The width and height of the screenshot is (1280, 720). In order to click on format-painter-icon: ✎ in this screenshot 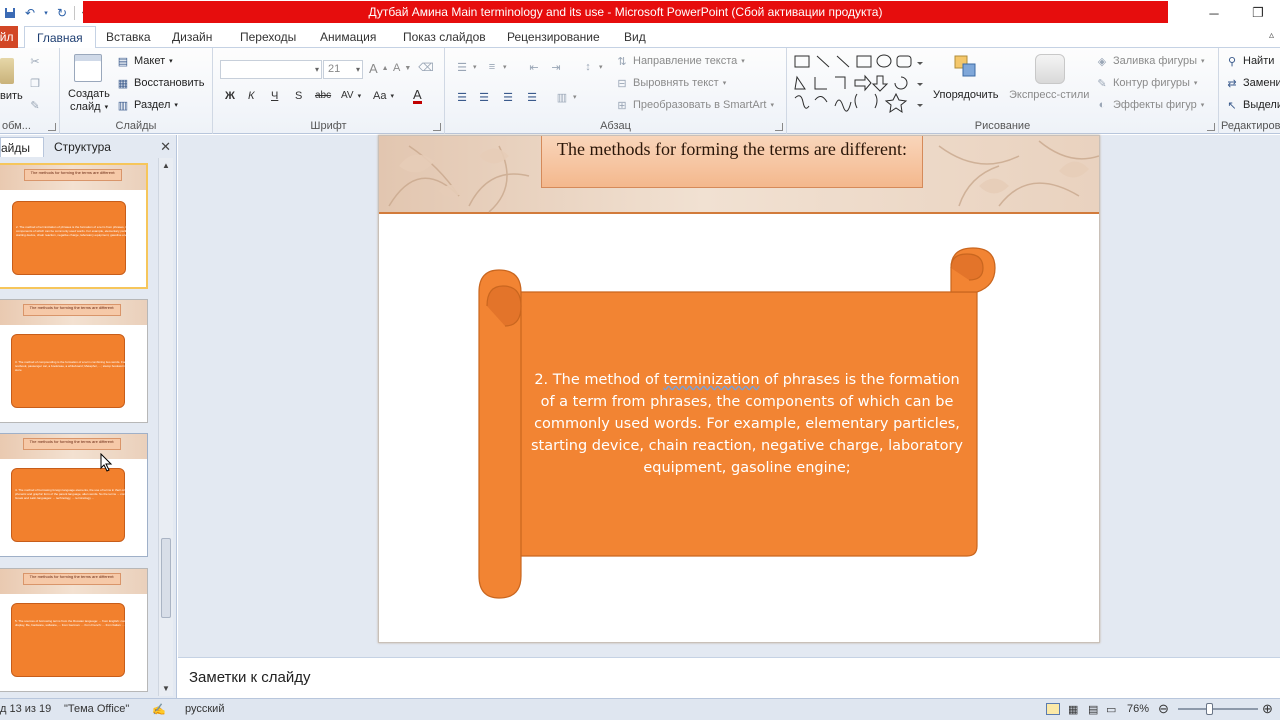, I will do `click(35, 105)`.